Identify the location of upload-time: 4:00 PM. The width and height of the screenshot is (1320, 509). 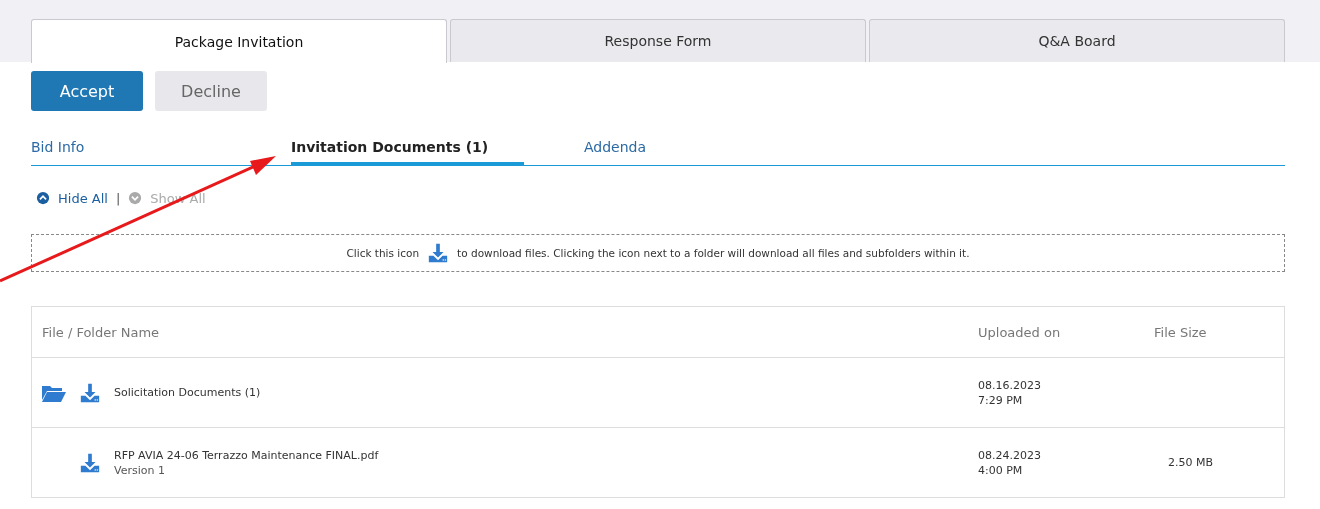
(1001, 470).